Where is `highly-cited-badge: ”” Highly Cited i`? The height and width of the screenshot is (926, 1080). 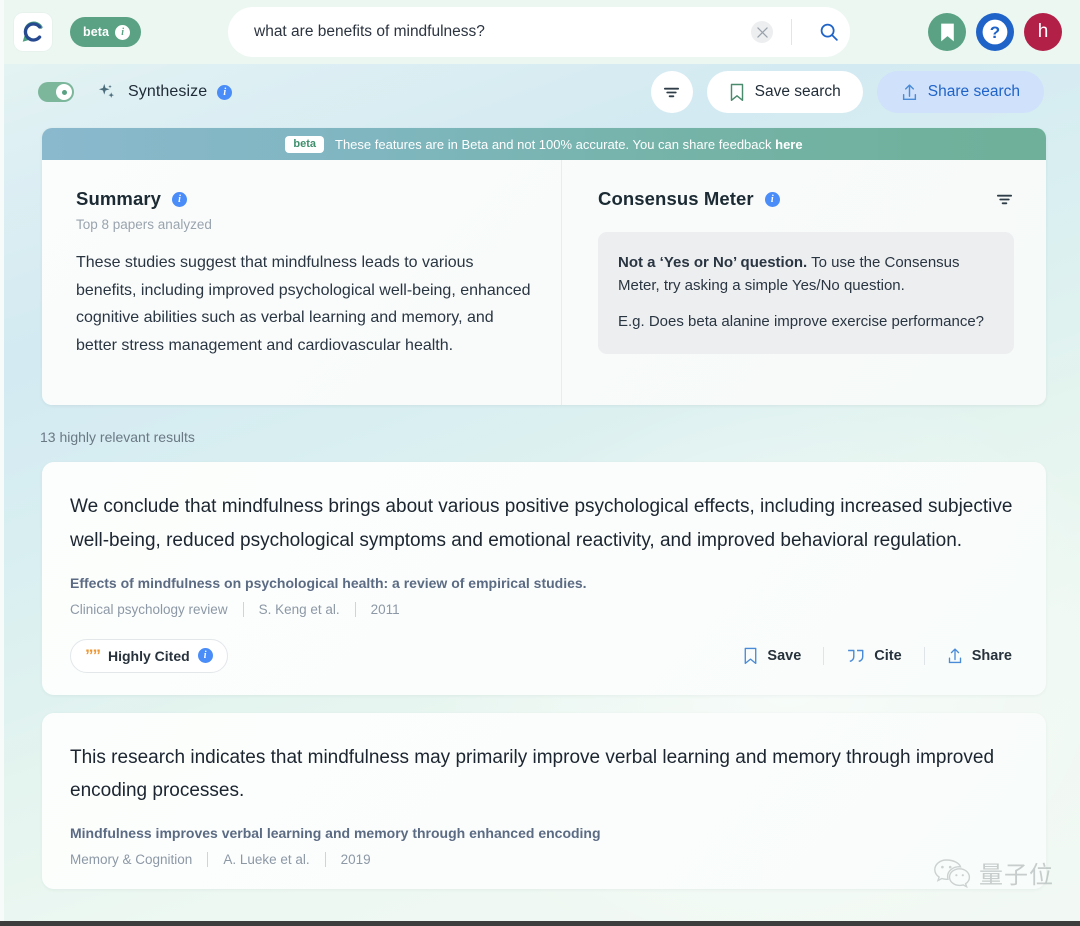
highly-cited-badge: ”” Highly Cited i is located at coordinates (149, 655).